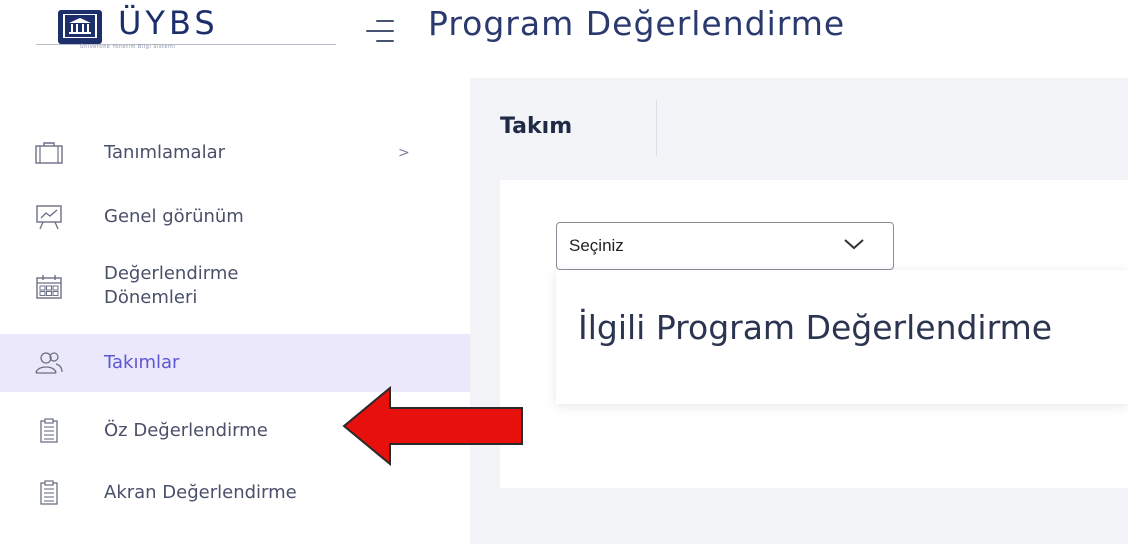 The height and width of the screenshot is (544, 1128). I want to click on team-select: Seçiniz, so click(725, 246).